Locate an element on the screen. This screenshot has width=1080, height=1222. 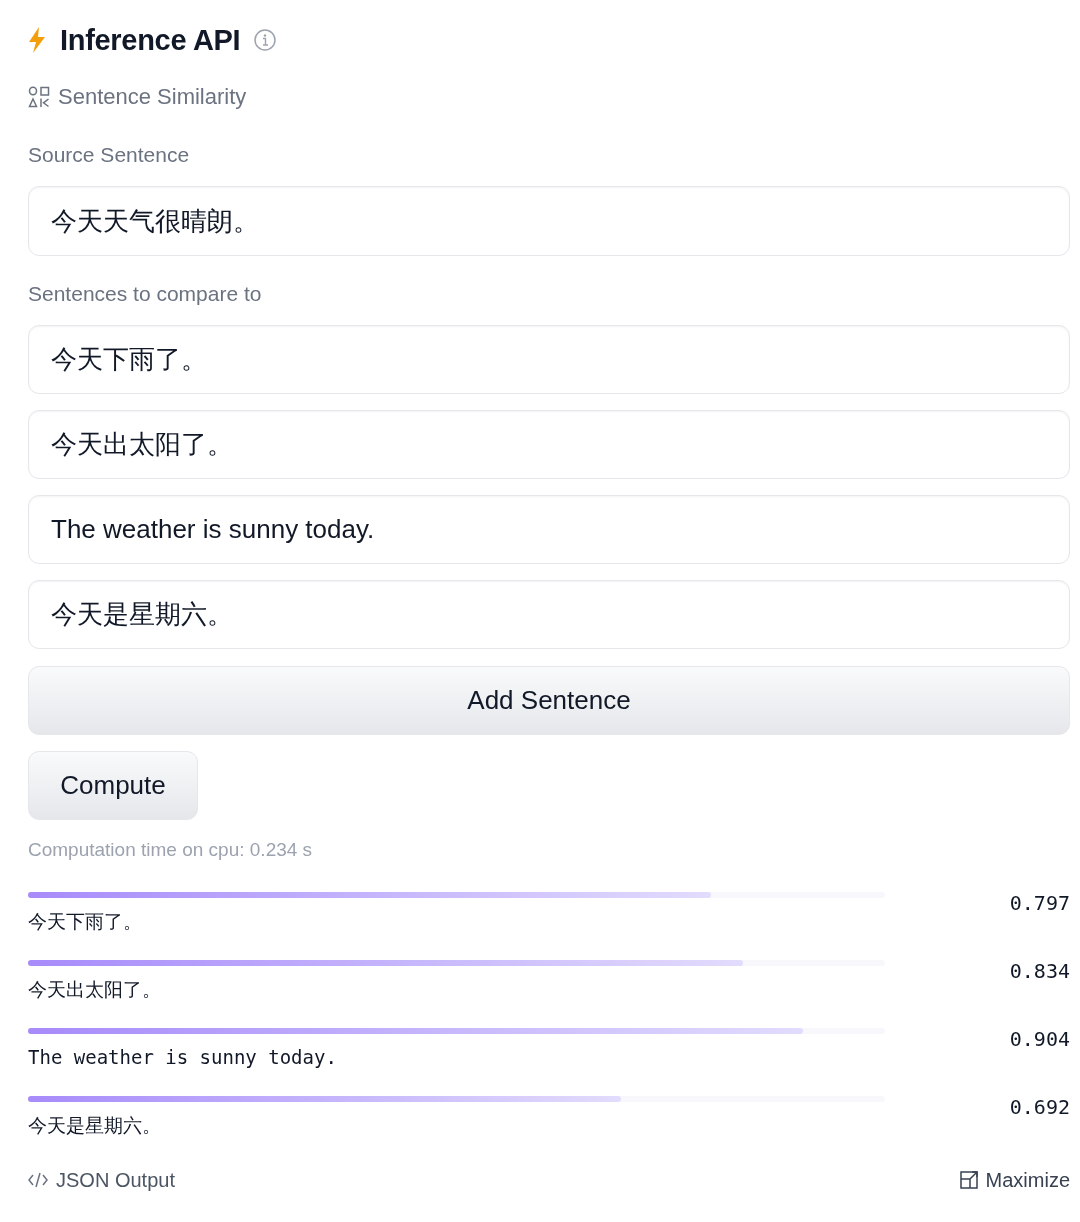
result-sentence: 今天是星期六。 is located at coordinates (94, 1125).